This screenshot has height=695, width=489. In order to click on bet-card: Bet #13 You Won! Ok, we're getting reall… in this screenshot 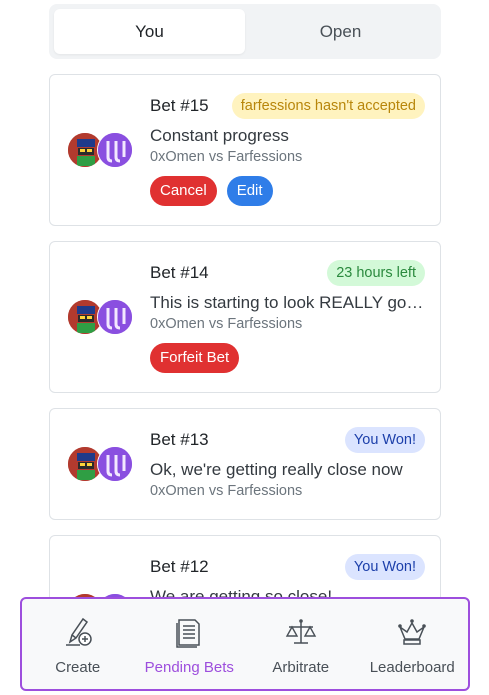, I will do `click(245, 464)`.